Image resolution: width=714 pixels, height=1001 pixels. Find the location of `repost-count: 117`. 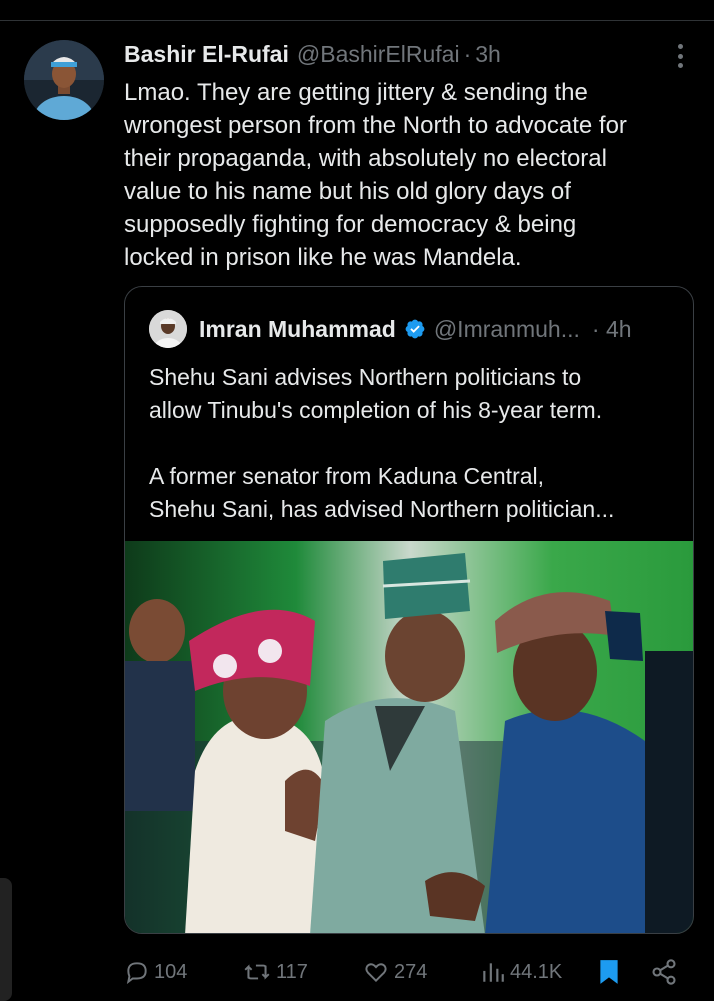

repost-count: 117 is located at coordinates (292, 971).